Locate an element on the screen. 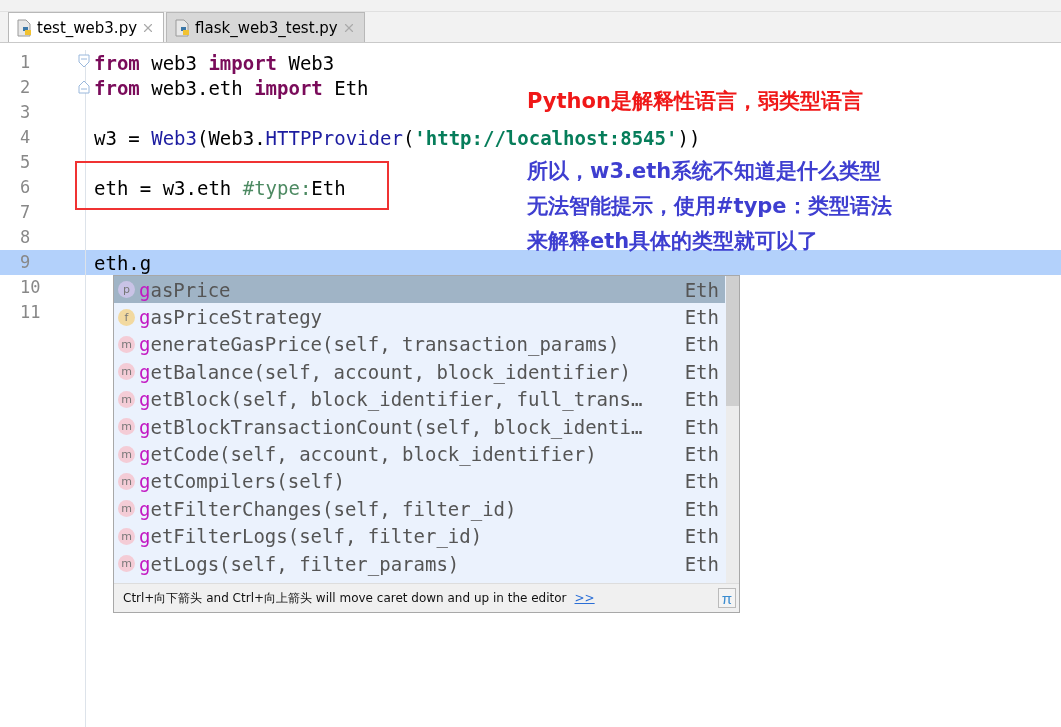 This screenshot has width=1061, height=727. completion-item: m getCompilers(self) Eth is located at coordinates (419, 481).